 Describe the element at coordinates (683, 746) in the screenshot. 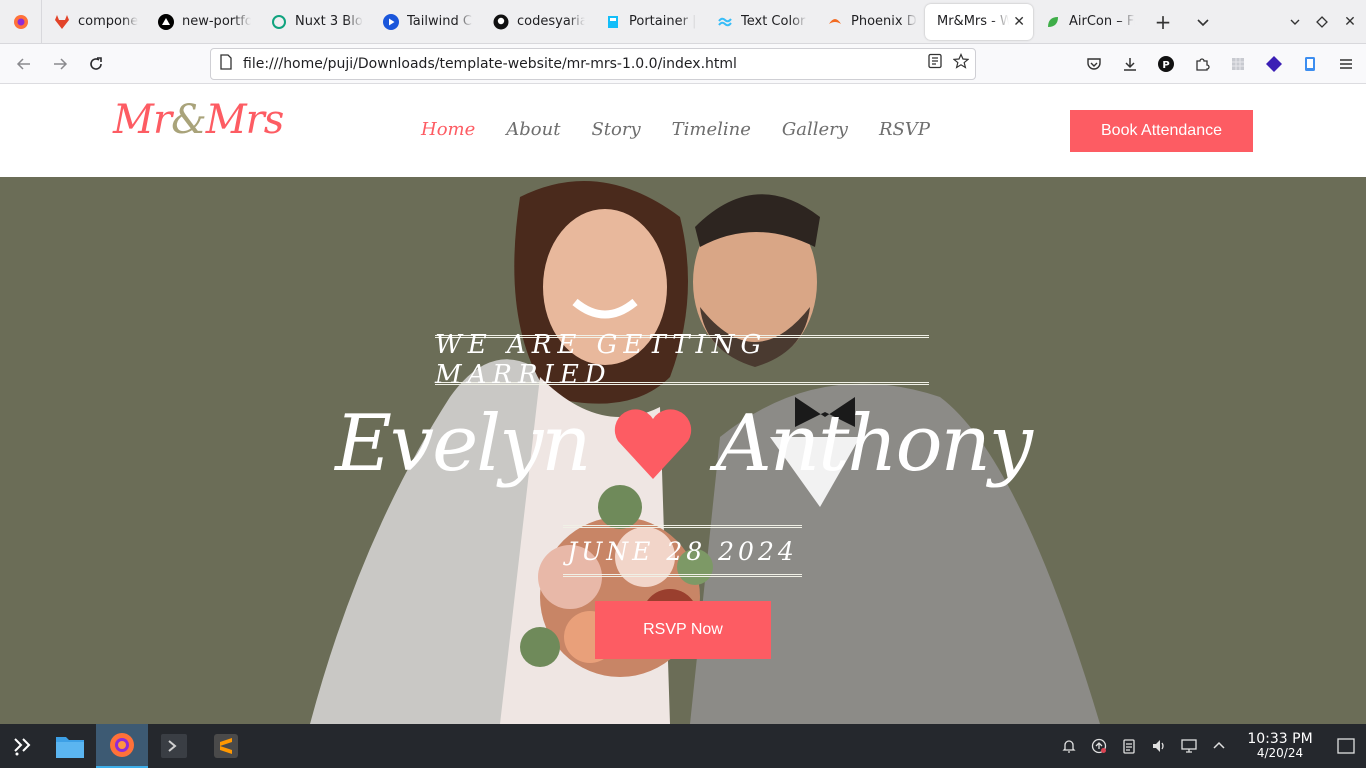

I see `taskbar: 10:33 PM 4/20/24` at that location.